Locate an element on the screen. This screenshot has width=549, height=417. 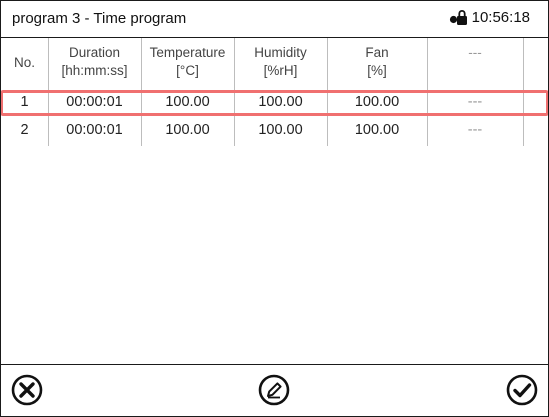
column-header-humidity: Humidity [%rH] is located at coordinates (280, 62).